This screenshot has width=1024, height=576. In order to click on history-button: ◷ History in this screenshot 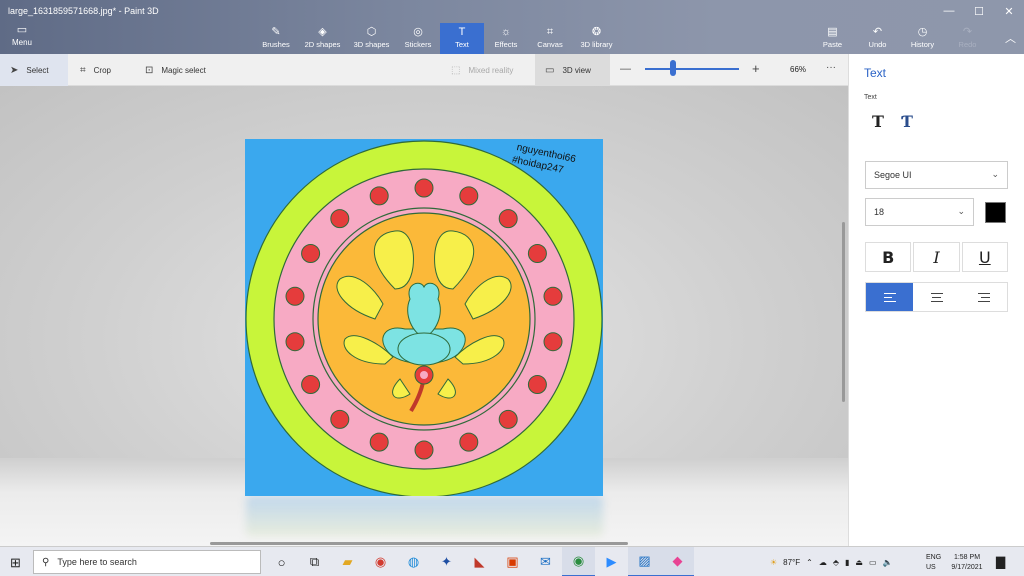, I will do `click(922, 38)`.